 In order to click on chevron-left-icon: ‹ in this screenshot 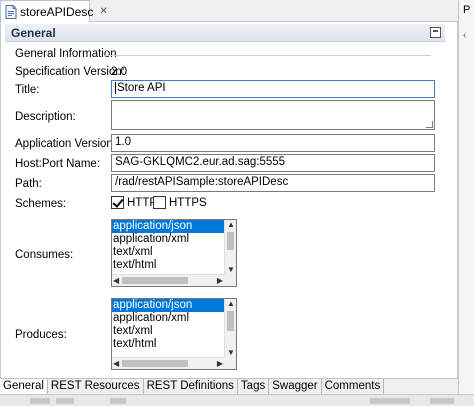, I will do `click(464, 35)`.